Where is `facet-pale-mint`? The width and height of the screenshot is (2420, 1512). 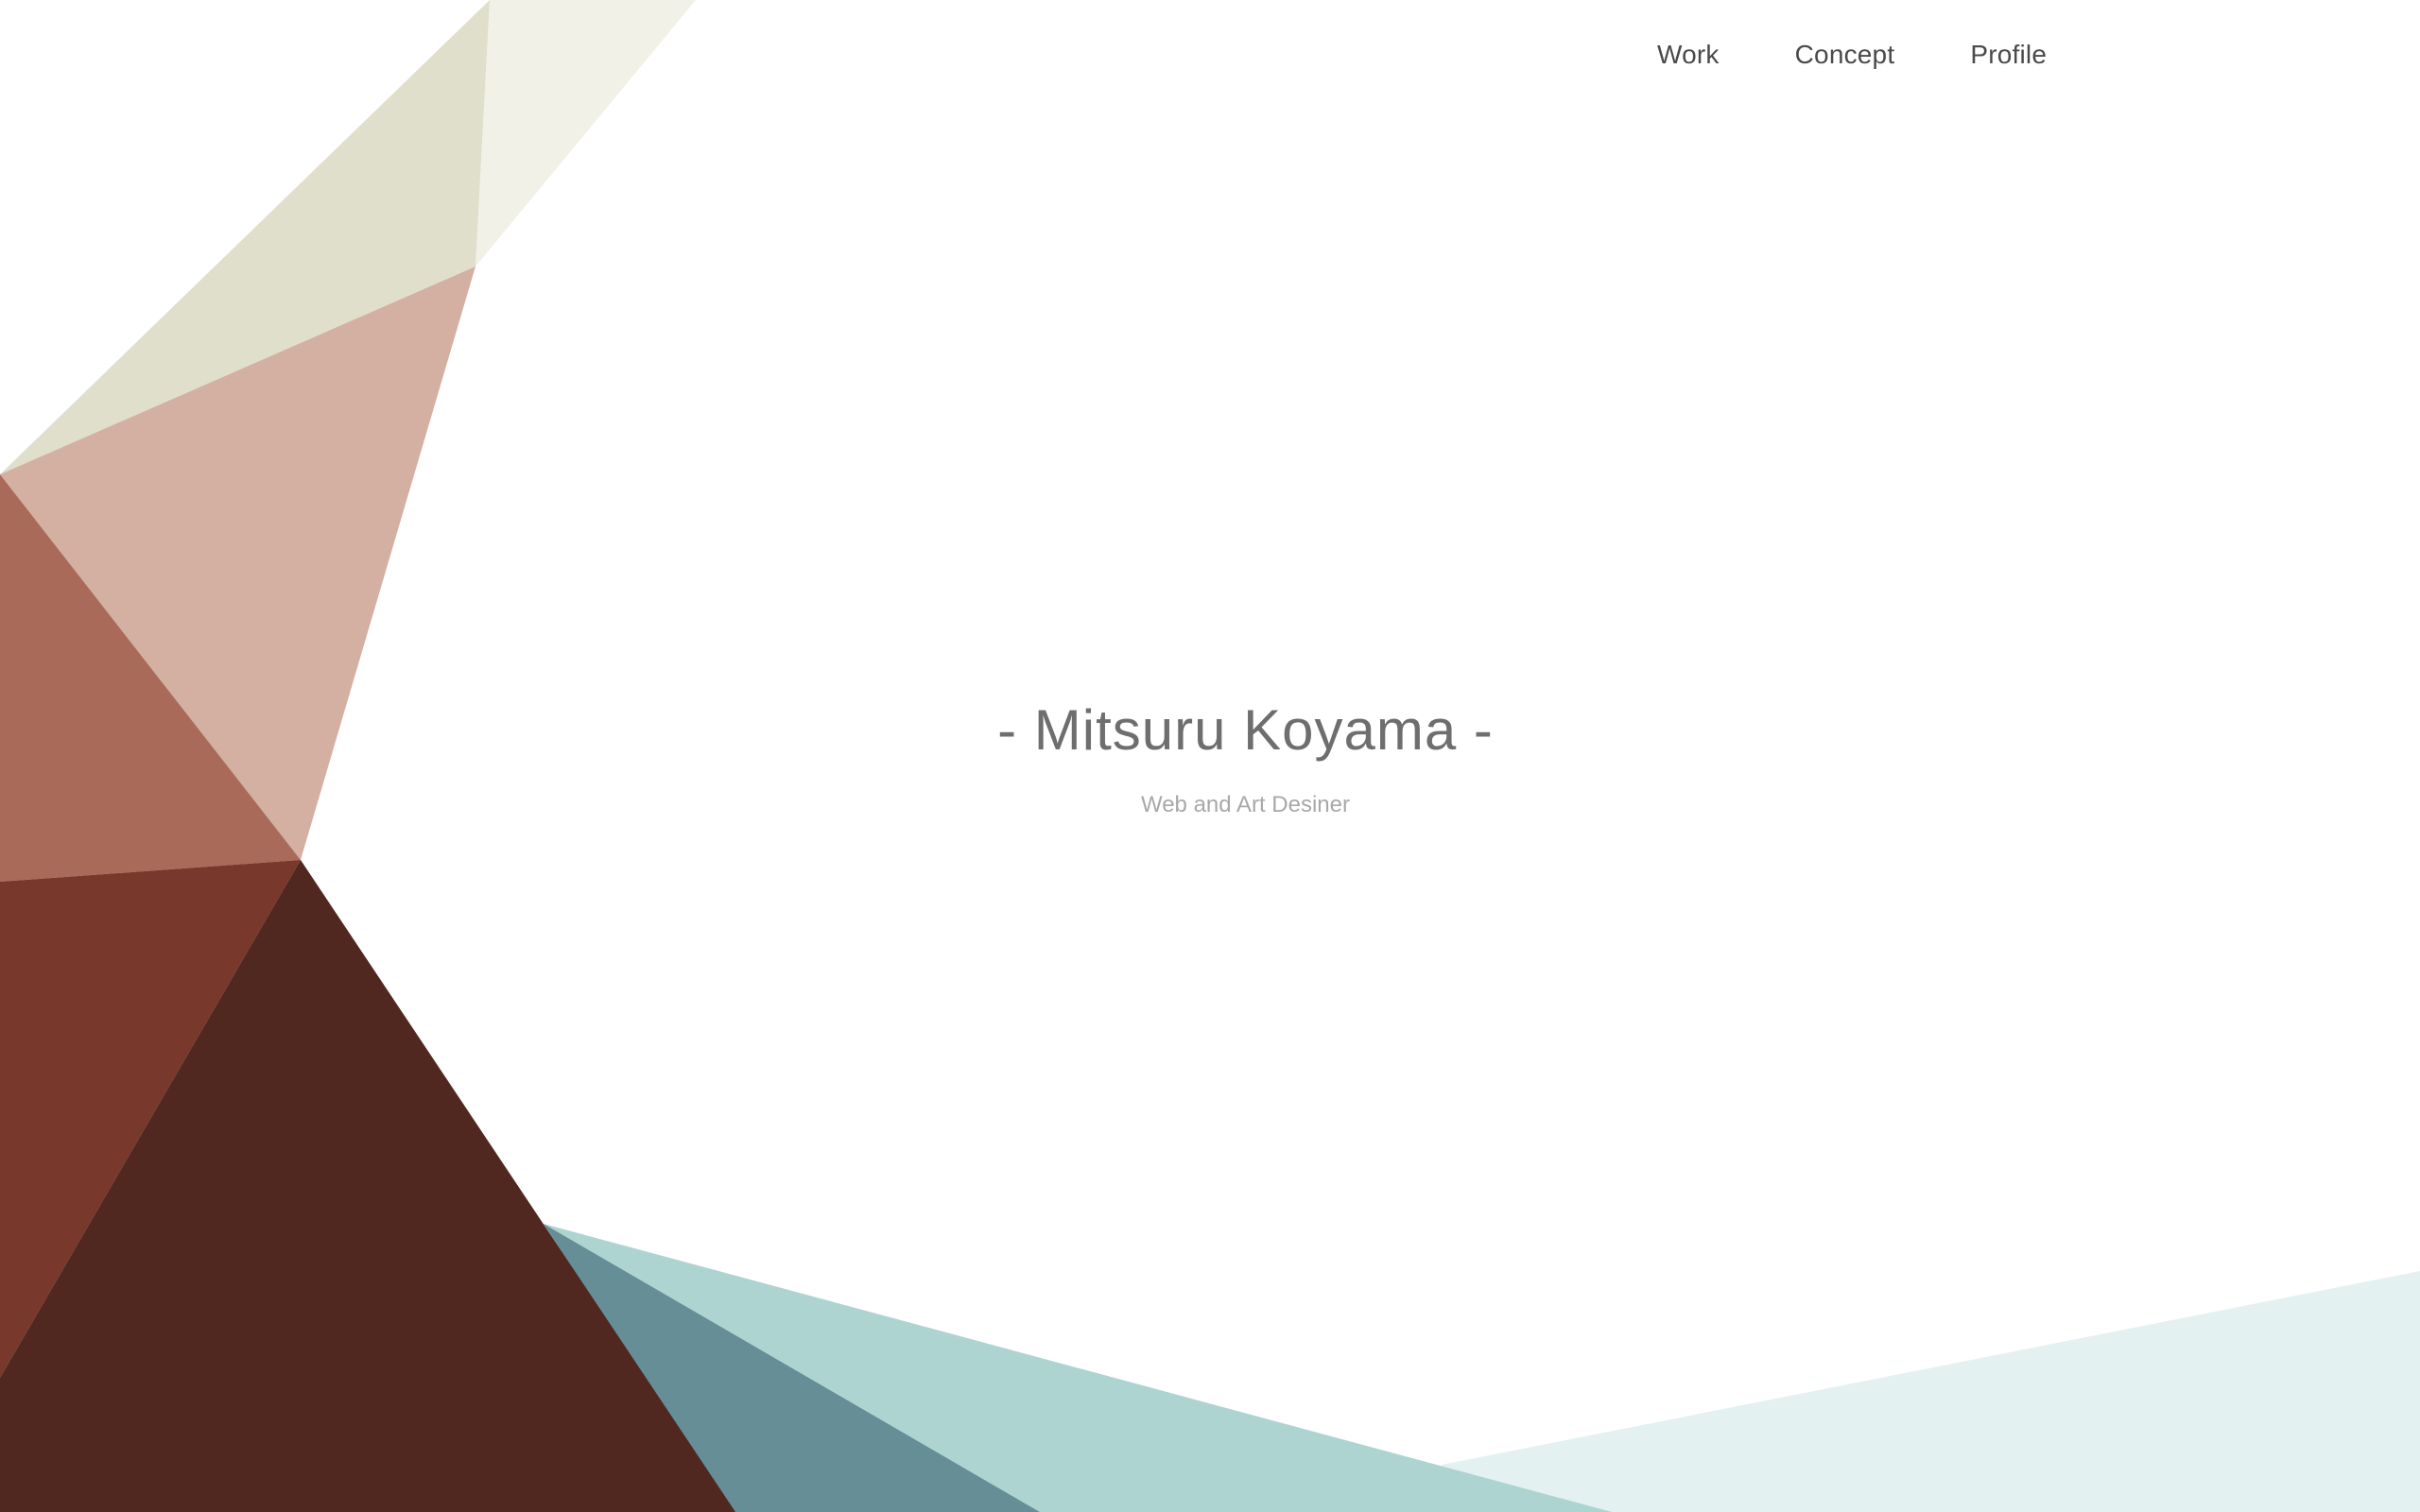
facet-pale-mint is located at coordinates (1931, 1391).